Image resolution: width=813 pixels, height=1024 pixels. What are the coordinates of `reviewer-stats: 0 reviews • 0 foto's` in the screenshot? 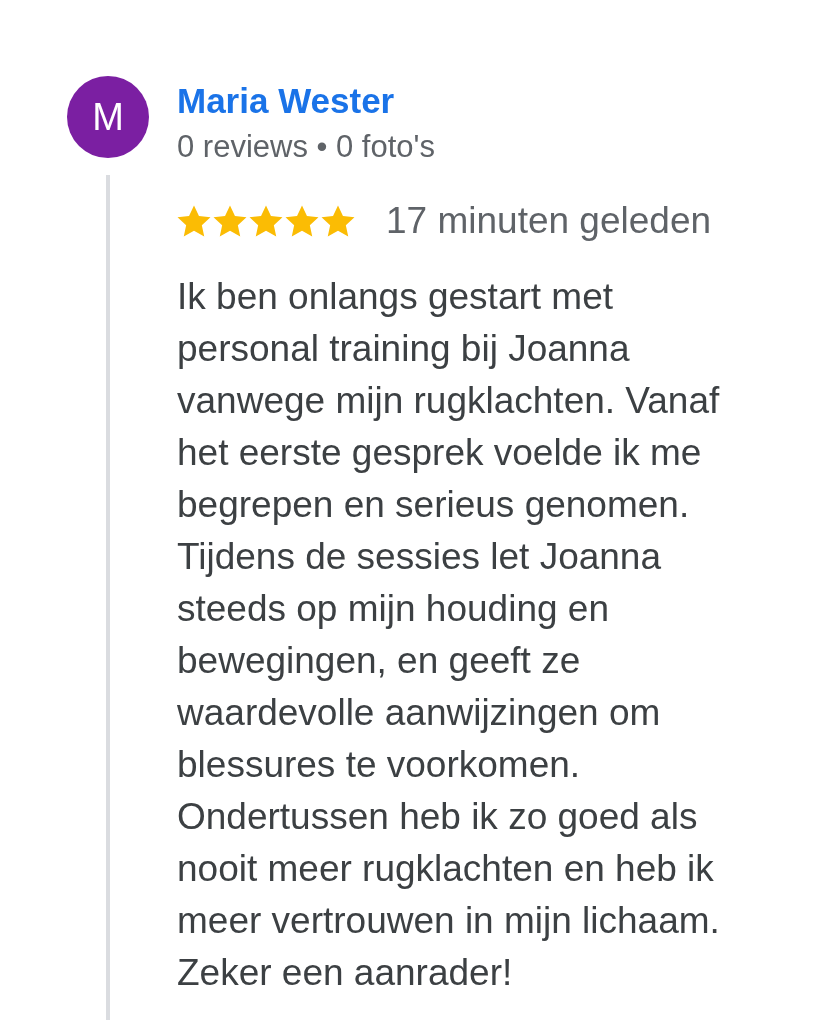 It's located at (306, 147).